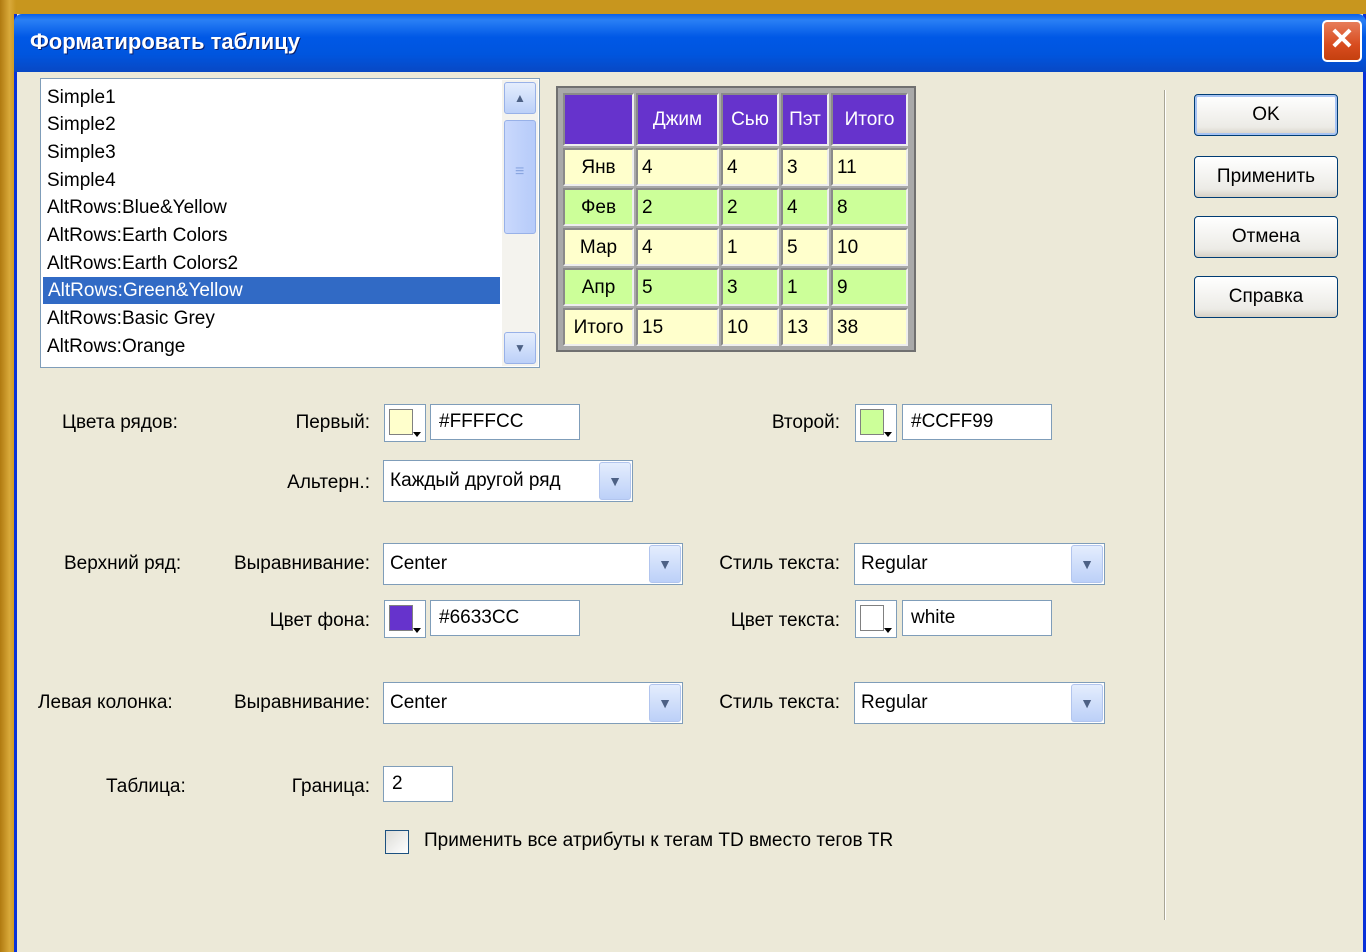 The height and width of the screenshot is (952, 1366). I want to click on preview-cell: 15, so click(677, 327).